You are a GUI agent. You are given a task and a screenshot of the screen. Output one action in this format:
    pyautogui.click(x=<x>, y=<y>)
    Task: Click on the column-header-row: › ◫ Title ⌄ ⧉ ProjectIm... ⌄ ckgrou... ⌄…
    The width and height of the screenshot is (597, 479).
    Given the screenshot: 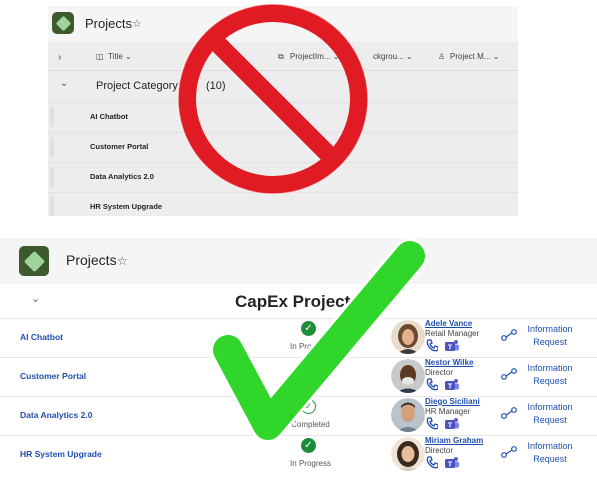 What is the action you would take?
    pyautogui.click(x=283, y=57)
    